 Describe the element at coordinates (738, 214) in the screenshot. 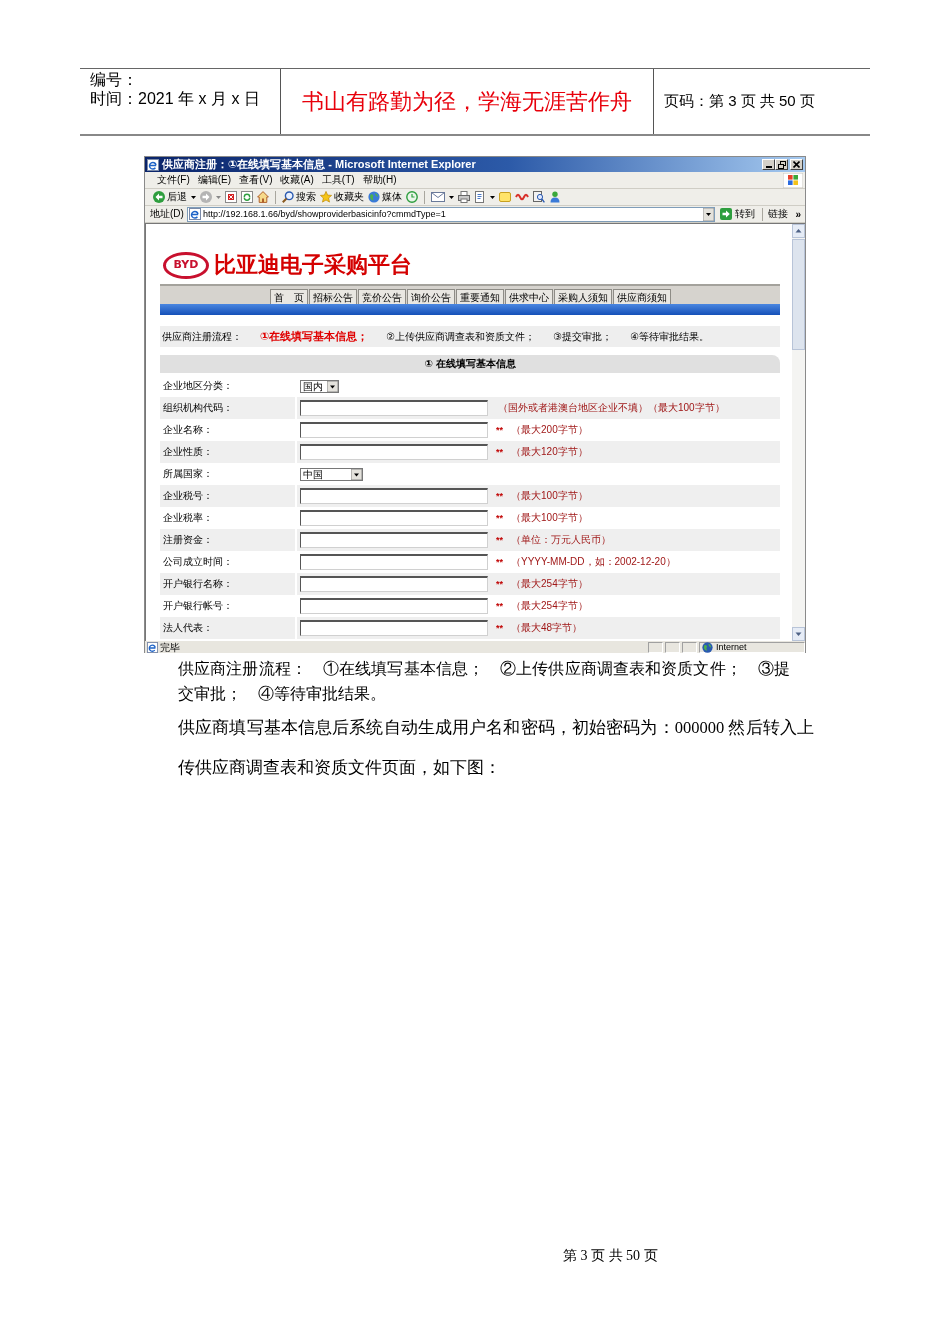

I see `go-button: 转到` at that location.